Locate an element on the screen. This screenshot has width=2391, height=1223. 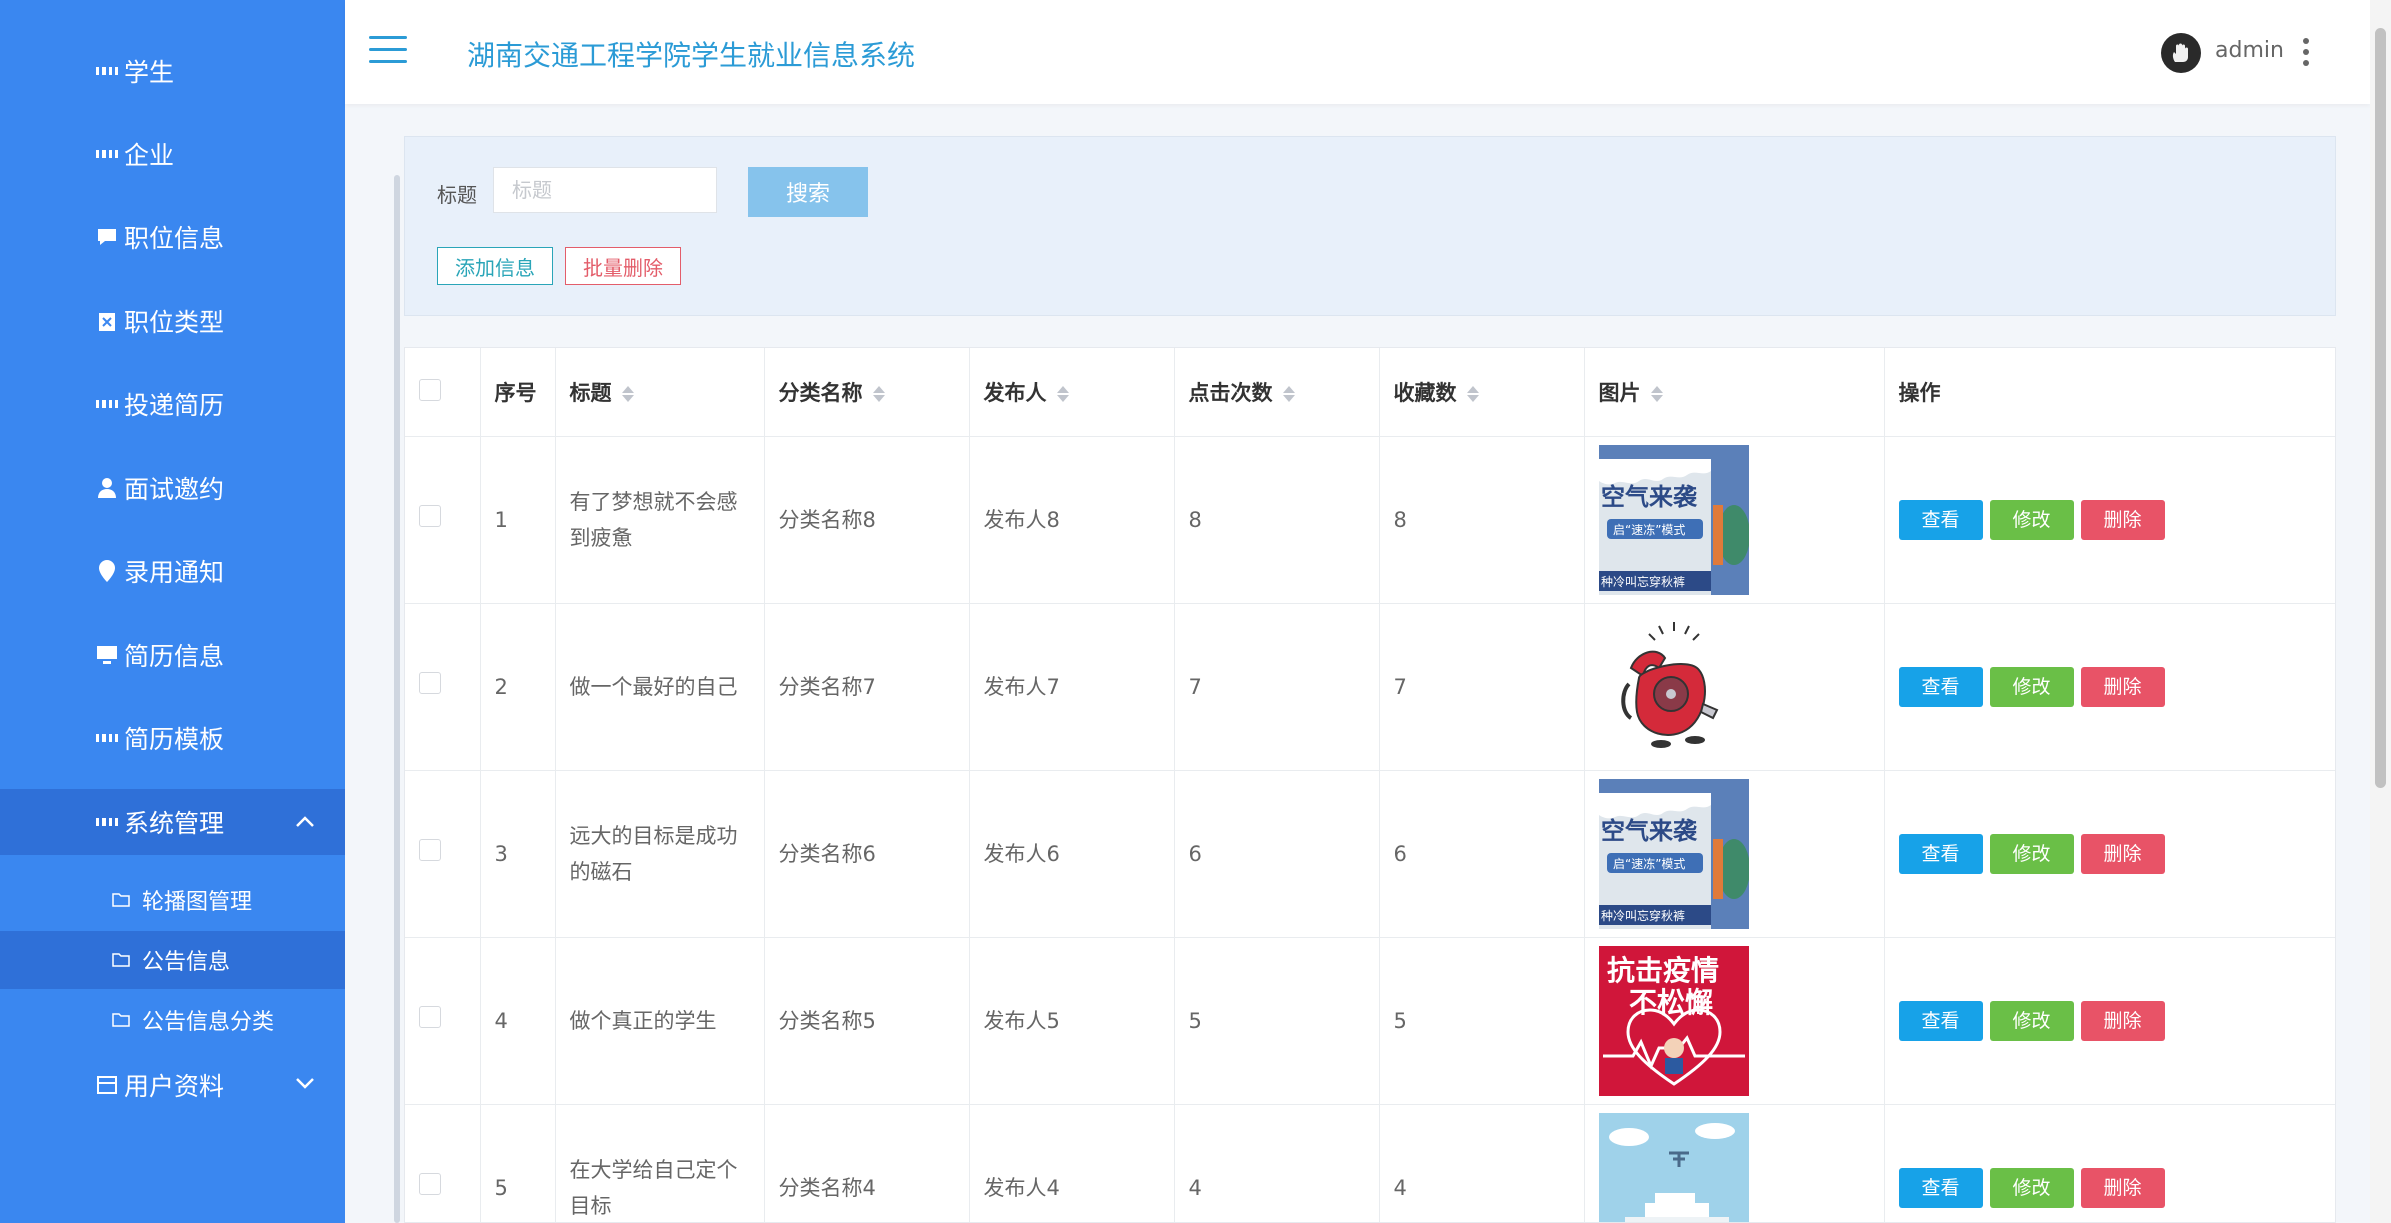
sidebar-item-students: 学生 is located at coordinates (172, 71).